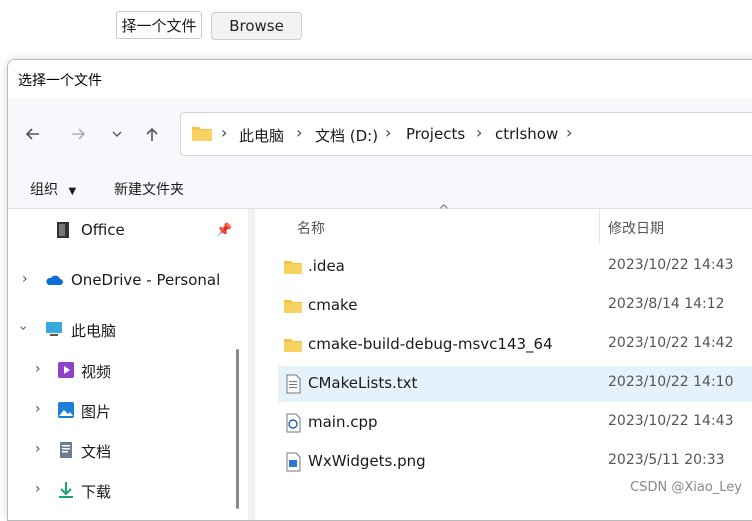 The height and width of the screenshot is (521, 752). I want to click on image-file-icon, so click(293, 462).